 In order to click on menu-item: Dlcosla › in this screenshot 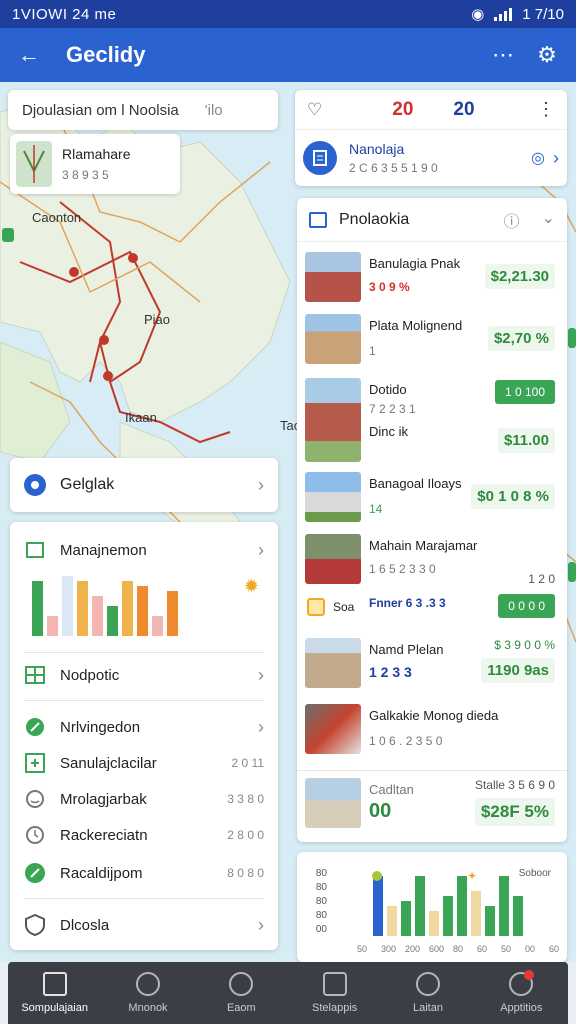, I will do `click(144, 925)`.